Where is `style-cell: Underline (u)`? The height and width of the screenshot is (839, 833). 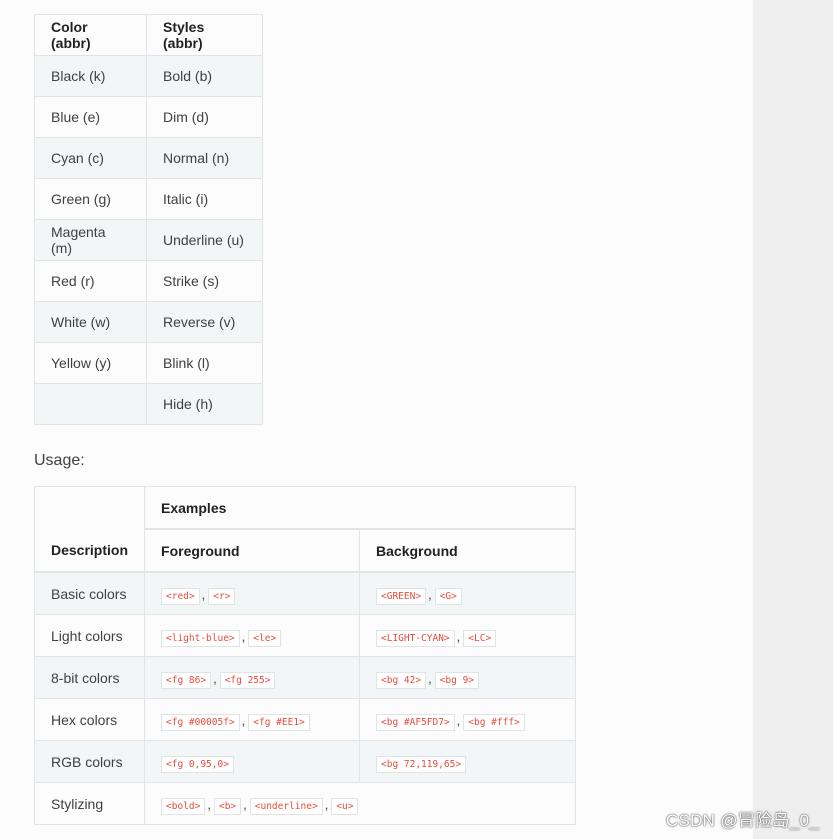 style-cell: Underline (u) is located at coordinates (204, 240).